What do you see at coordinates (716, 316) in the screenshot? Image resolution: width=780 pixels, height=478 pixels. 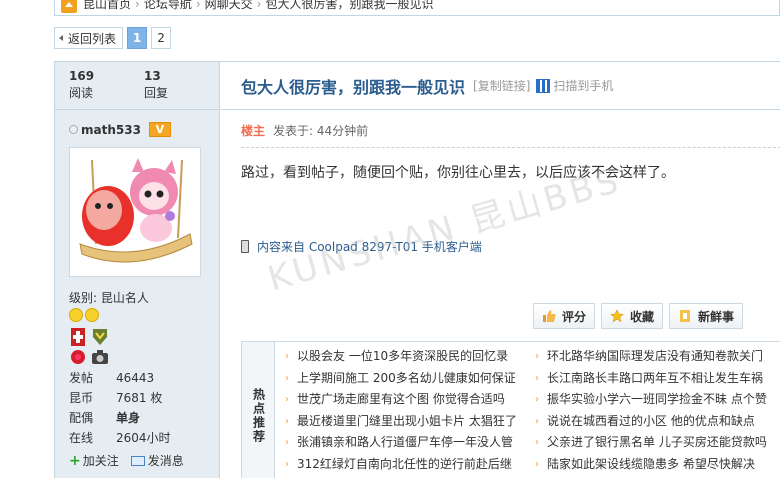 I see `share-fresh-label: 新鲜事` at bounding box center [716, 316].